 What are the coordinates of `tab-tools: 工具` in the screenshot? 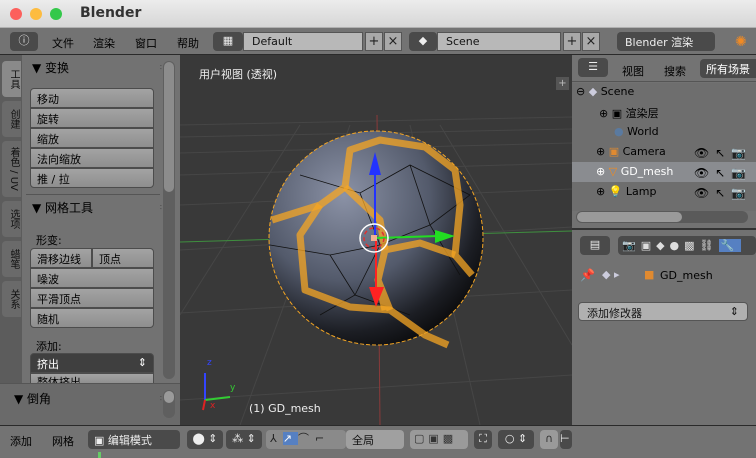 It's located at (11, 79).